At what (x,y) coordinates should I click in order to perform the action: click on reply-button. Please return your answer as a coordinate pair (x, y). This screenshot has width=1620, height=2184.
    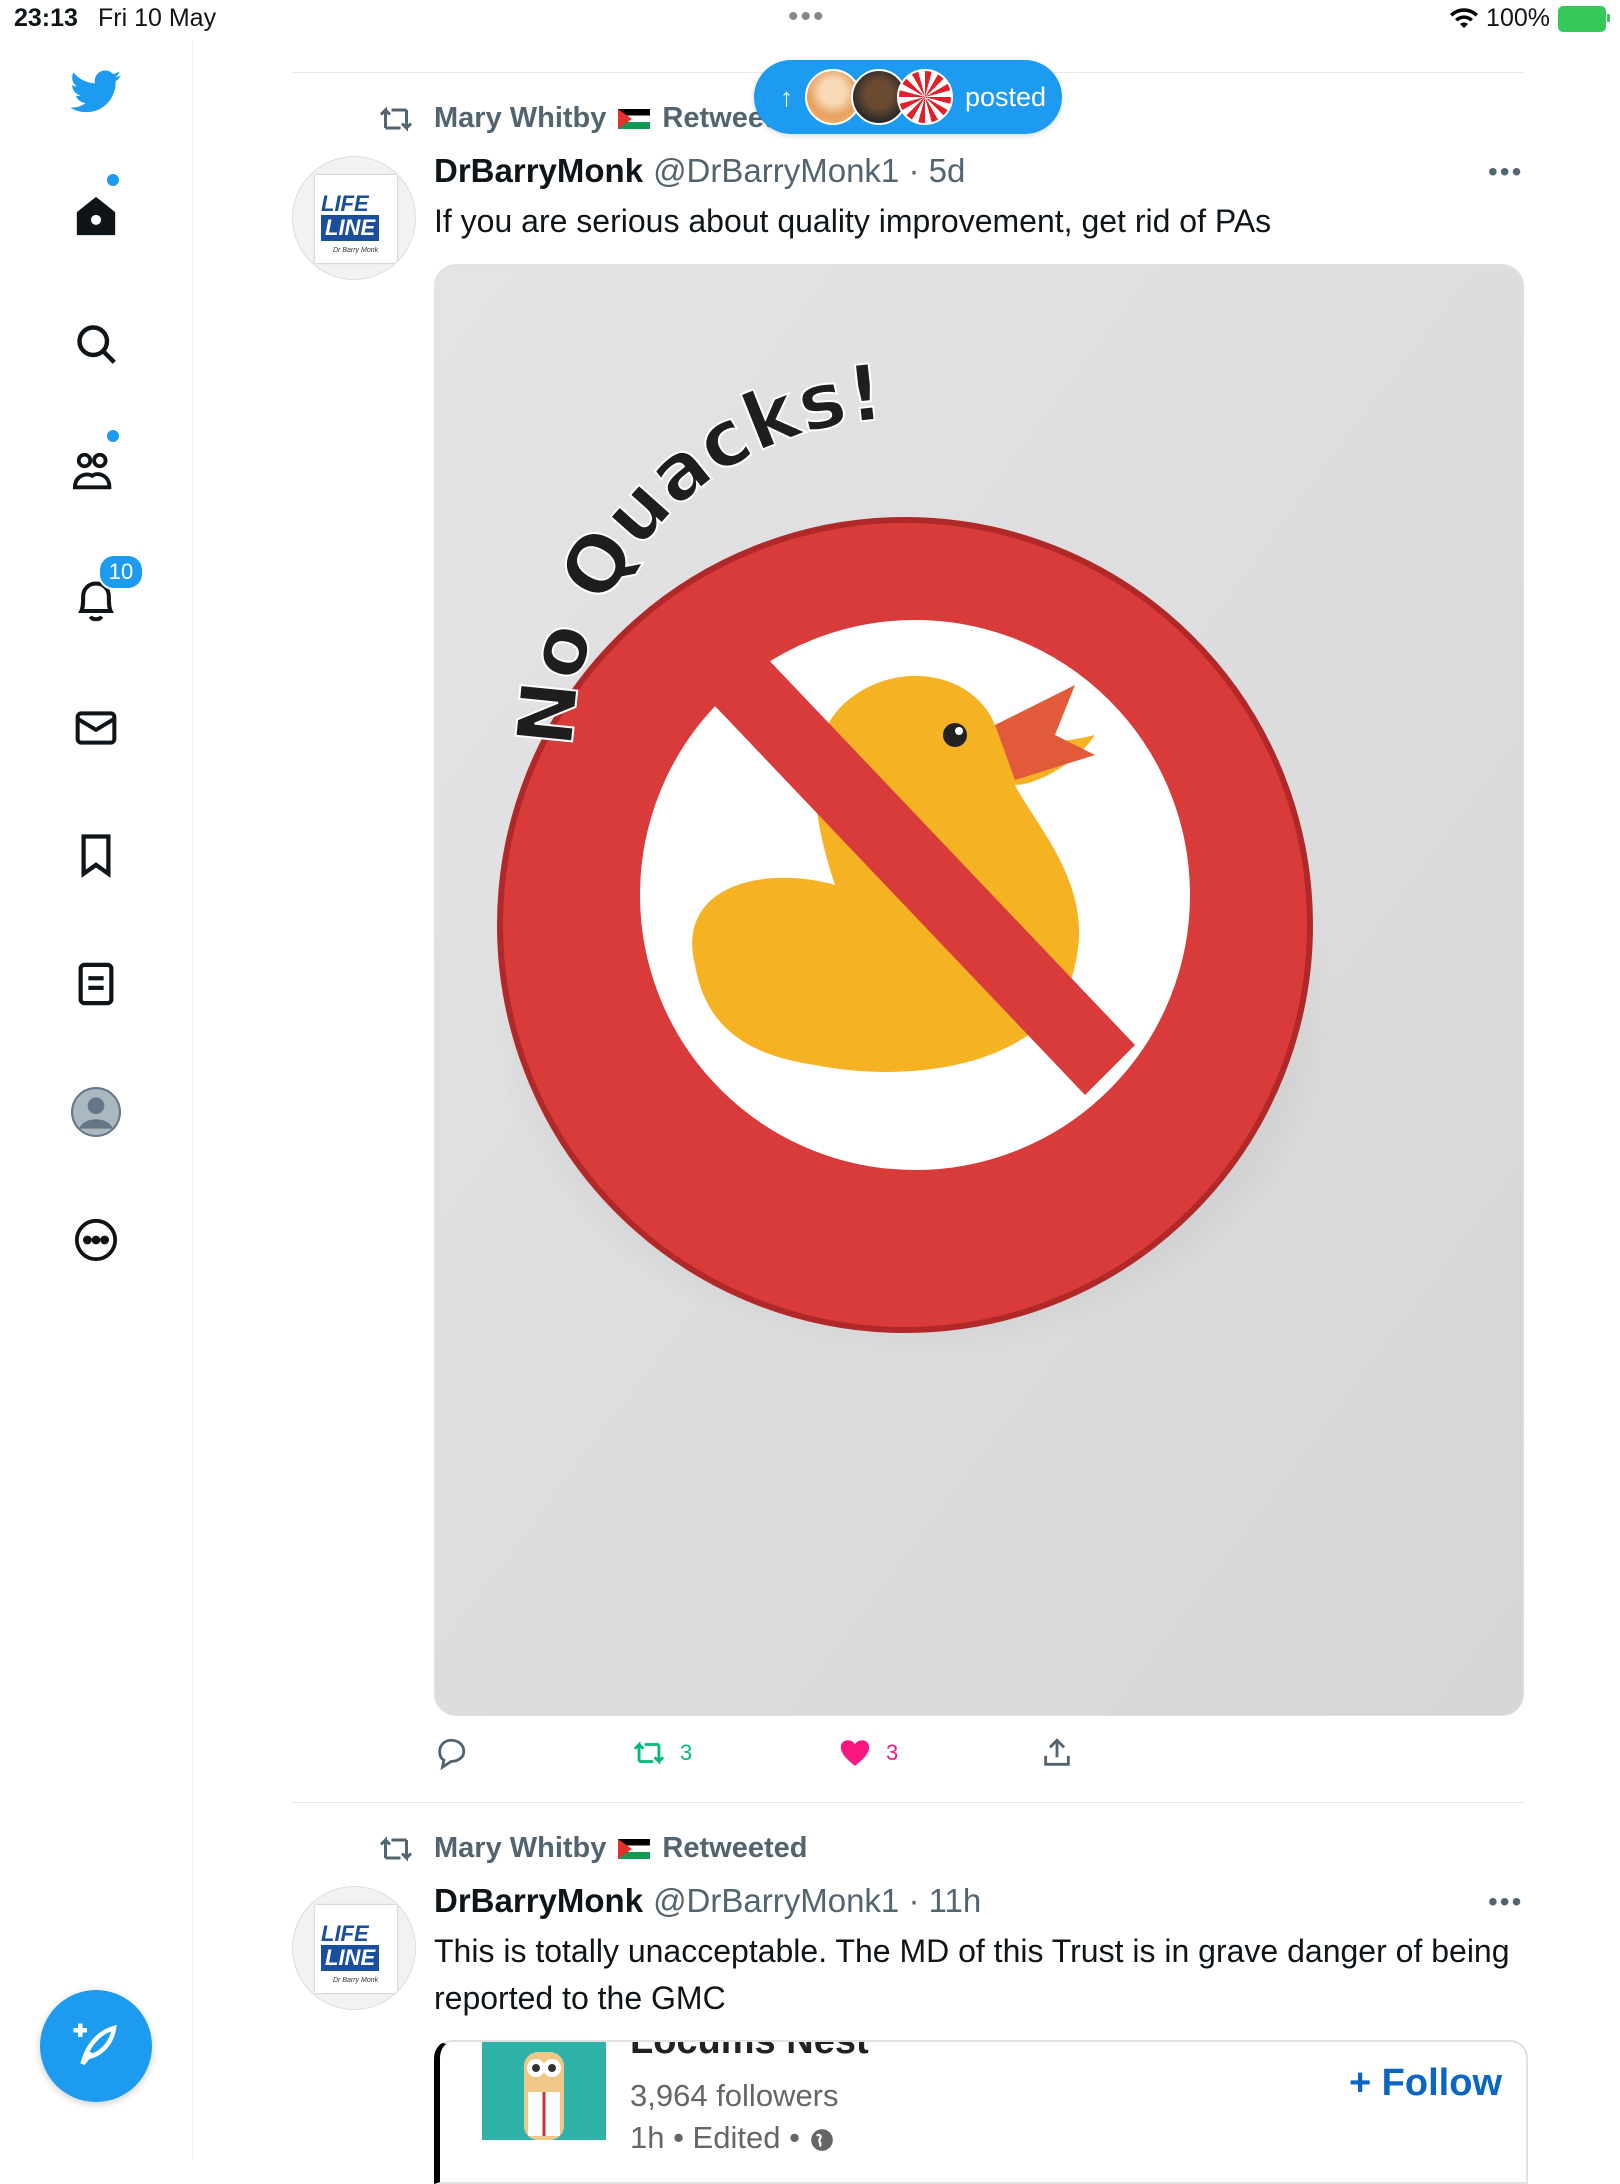
    Looking at the image, I should click on (458, 1753).